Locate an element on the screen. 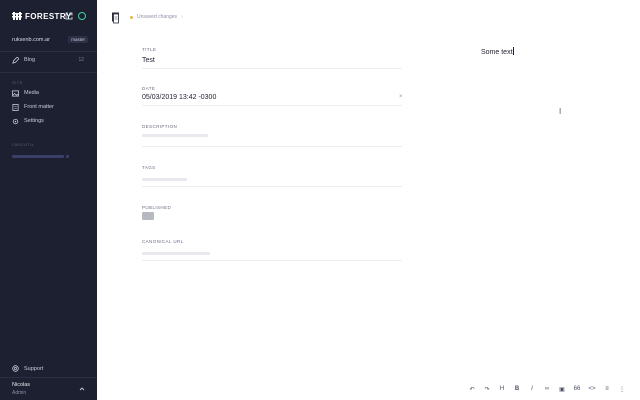 The width and height of the screenshot is (640, 400). gear-icon is located at coordinates (15, 121).